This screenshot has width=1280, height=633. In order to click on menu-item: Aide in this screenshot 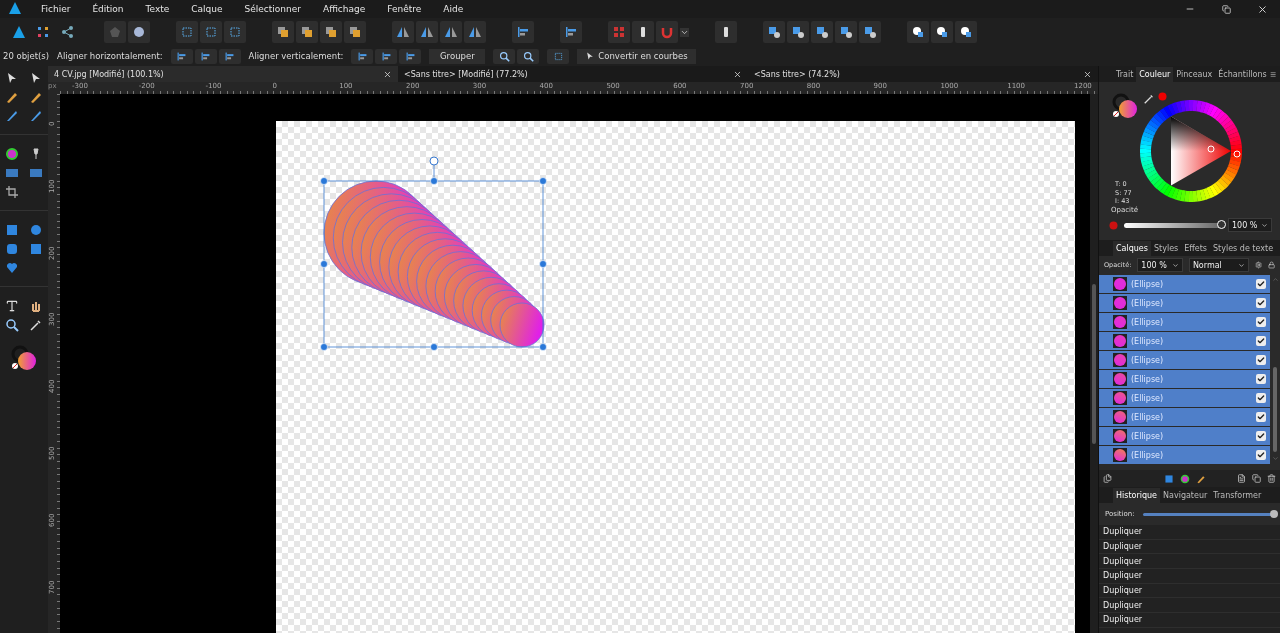, I will do `click(453, 9)`.